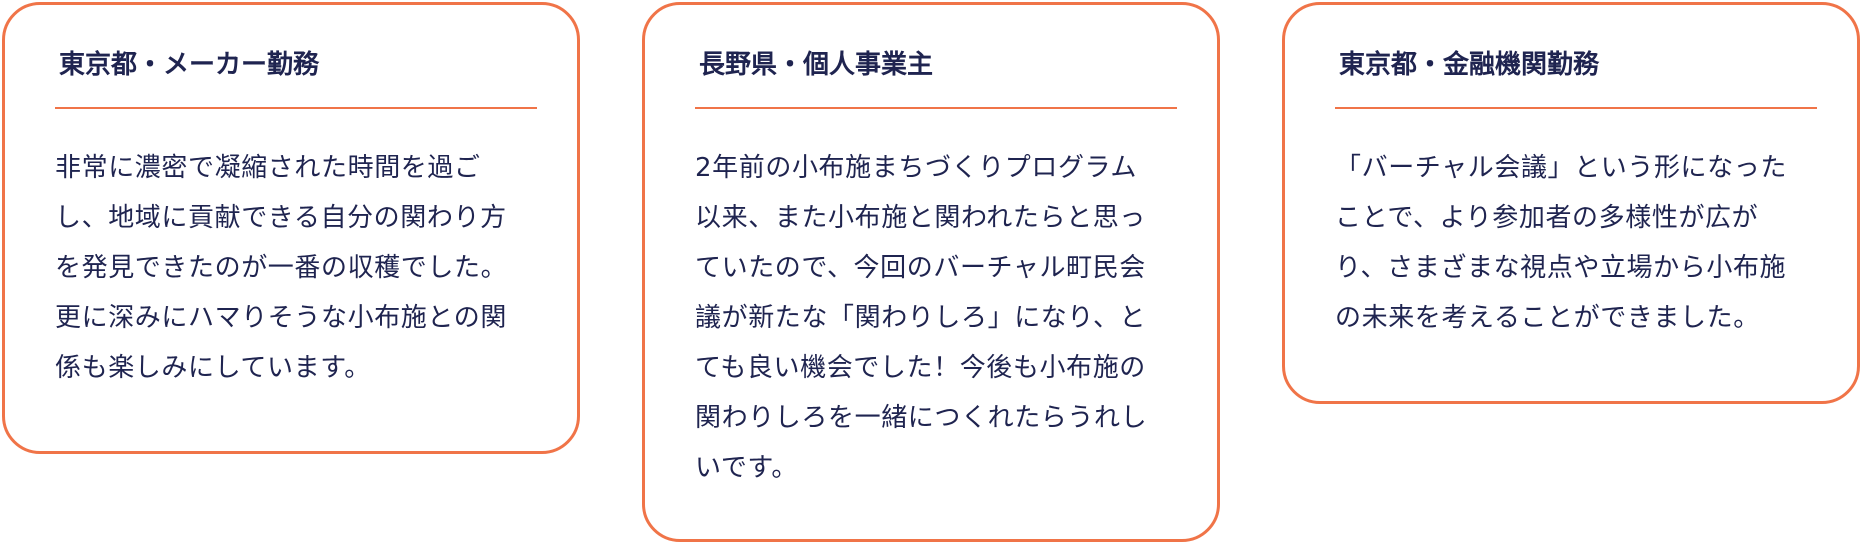 The image size is (1864, 546). Describe the element at coordinates (213, 368) in the screenshot. I see `testimonial-line: 係も楽しみにしています。` at that location.